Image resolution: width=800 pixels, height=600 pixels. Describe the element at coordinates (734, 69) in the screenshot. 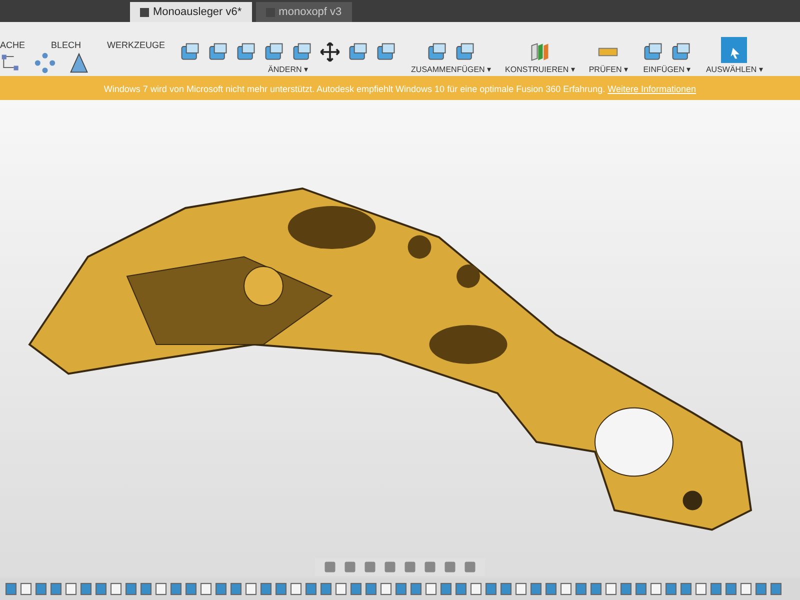

I see `toolbar-group-menu: AUSWÄHLEN ▾` at that location.